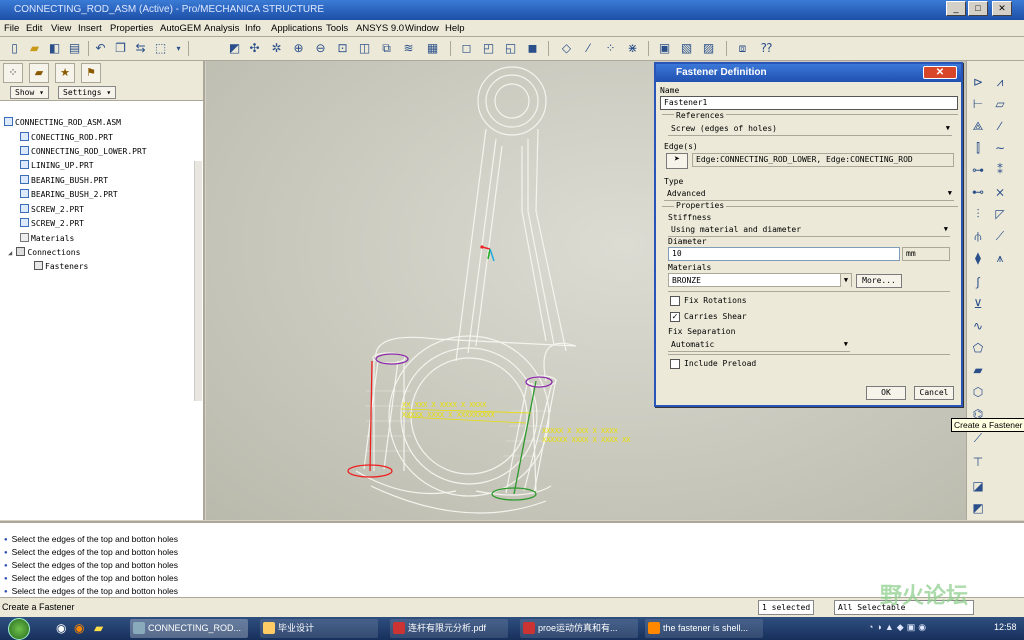 The width and height of the screenshot is (1024, 640). What do you see at coordinates (978, 8) in the screenshot?
I see `maximize-button: □` at bounding box center [978, 8].